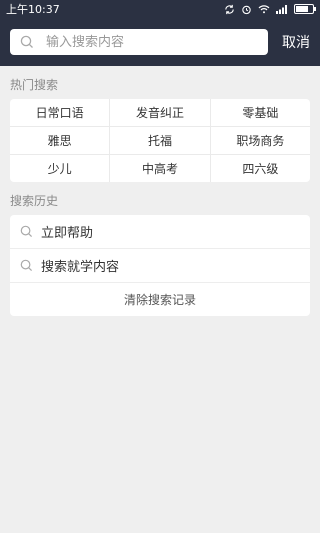 The width and height of the screenshot is (320, 533). Describe the element at coordinates (160, 9) in the screenshot. I see `status-bar: 上午10:37` at that location.